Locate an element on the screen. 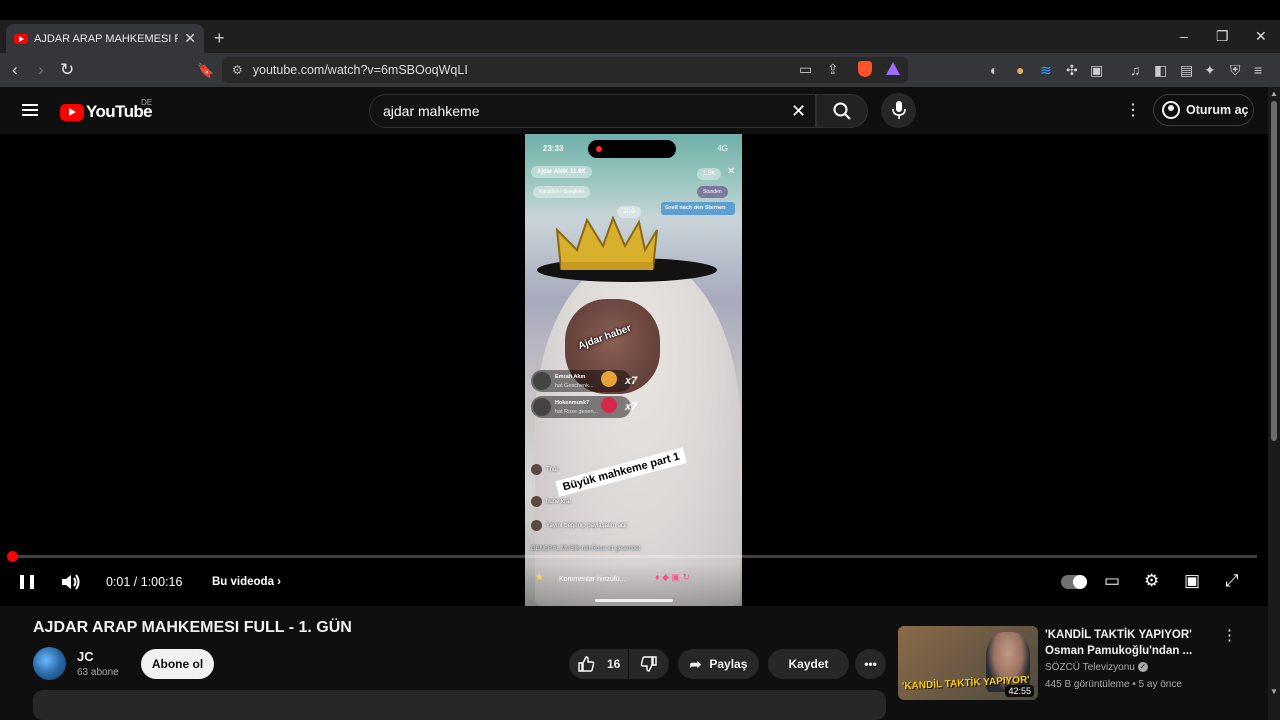 Image resolution: width=1280 pixels, height=720 pixels. voice-search-button is located at coordinates (898, 110).